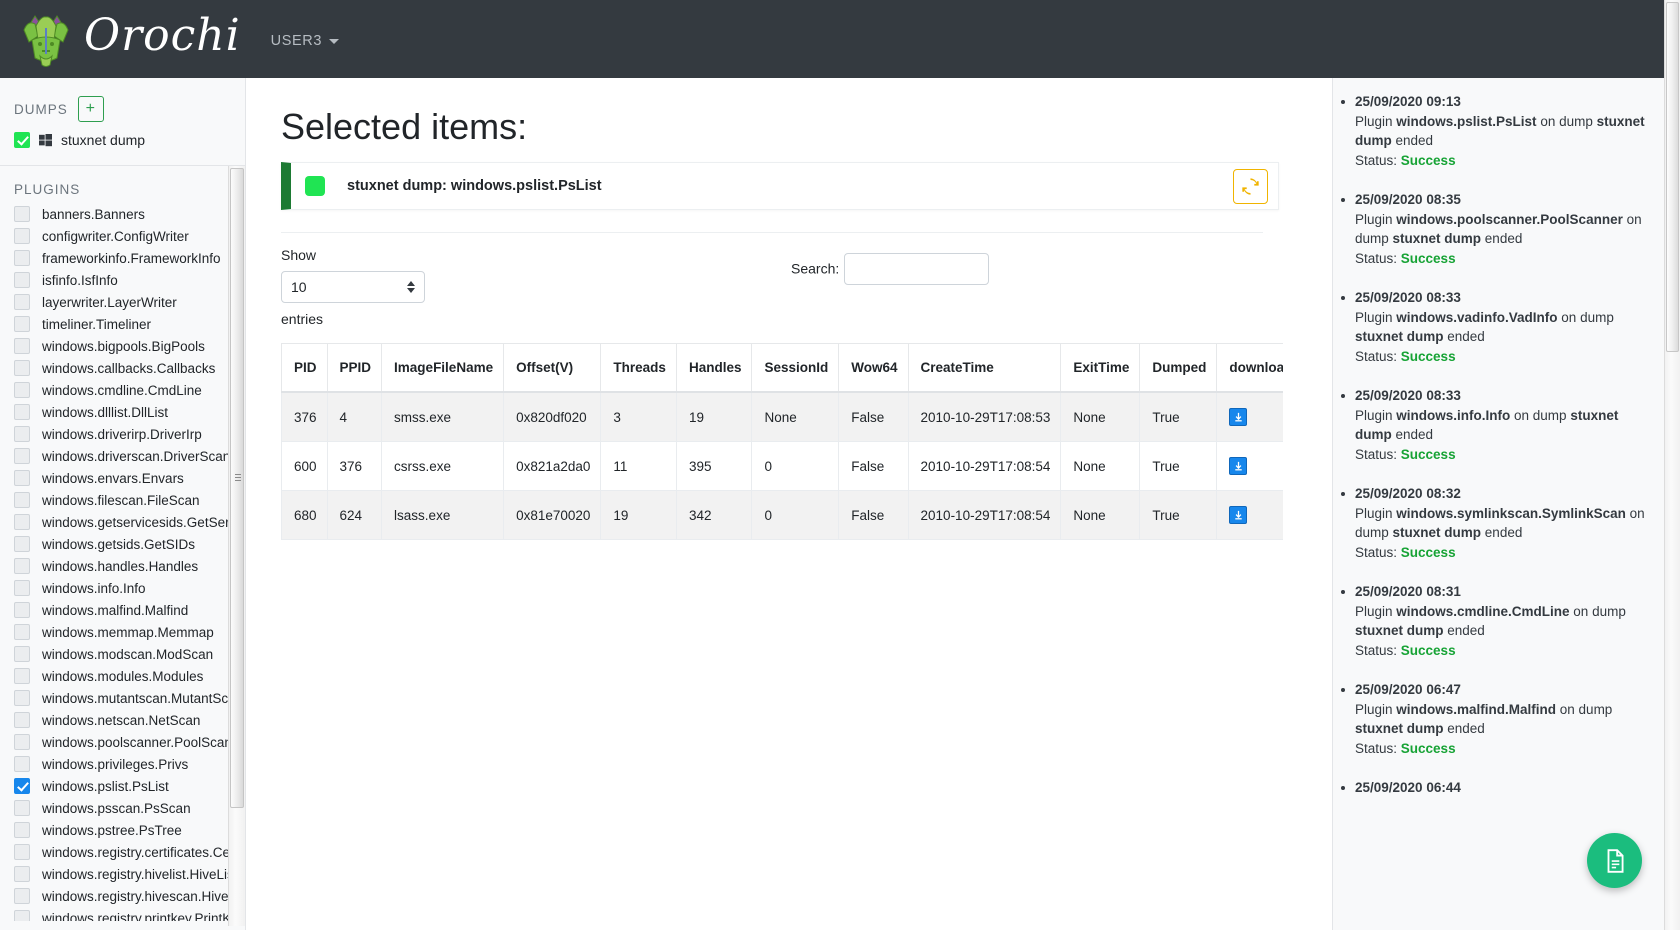 Image resolution: width=1680 pixels, height=930 pixels. I want to click on plugin-item: banners.Banners, so click(113, 214).